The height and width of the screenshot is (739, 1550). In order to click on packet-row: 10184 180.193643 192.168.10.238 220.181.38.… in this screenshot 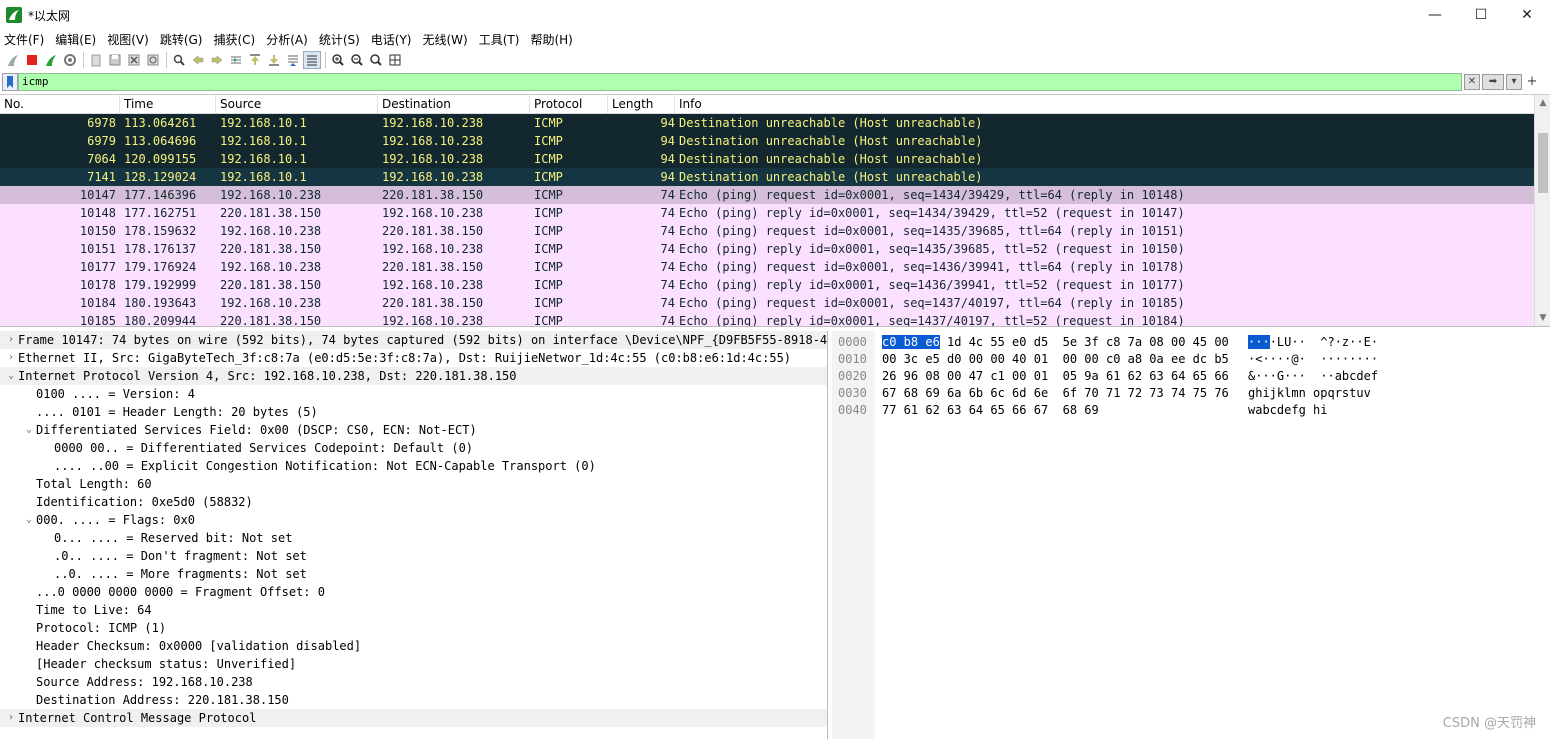, I will do `click(775, 303)`.